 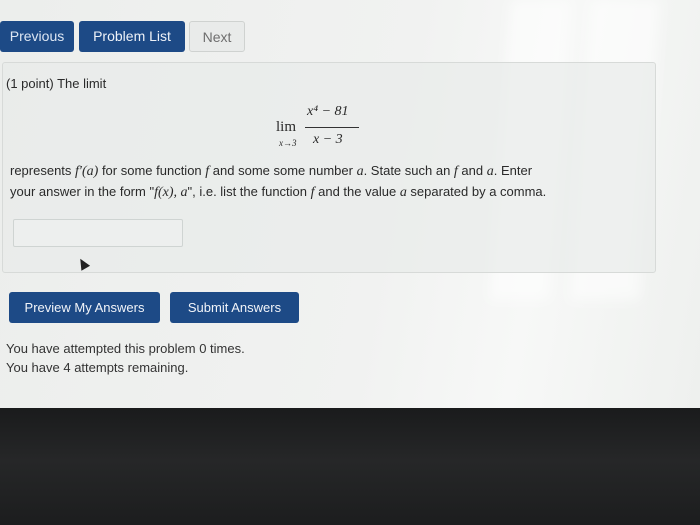 What do you see at coordinates (408, 170) in the screenshot?
I see `text: . State such an` at bounding box center [408, 170].